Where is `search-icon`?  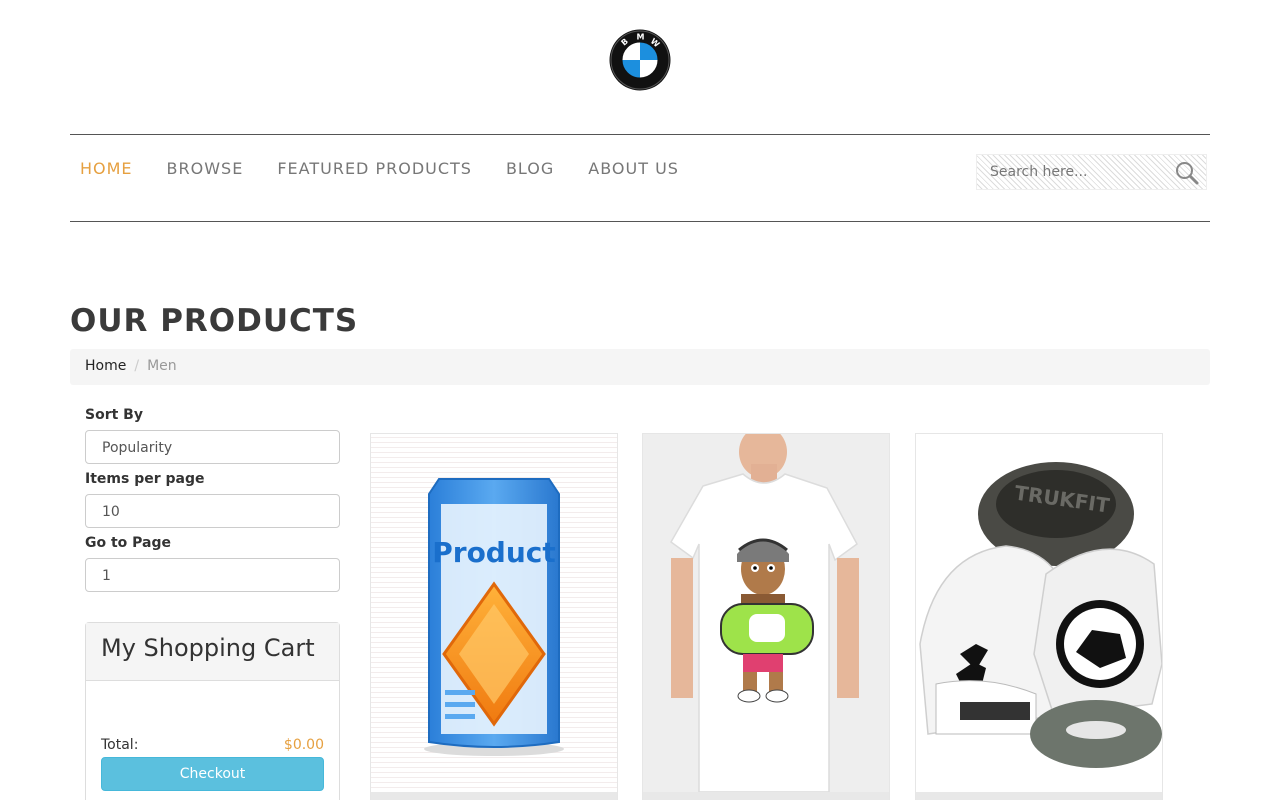 search-icon is located at coordinates (1187, 173).